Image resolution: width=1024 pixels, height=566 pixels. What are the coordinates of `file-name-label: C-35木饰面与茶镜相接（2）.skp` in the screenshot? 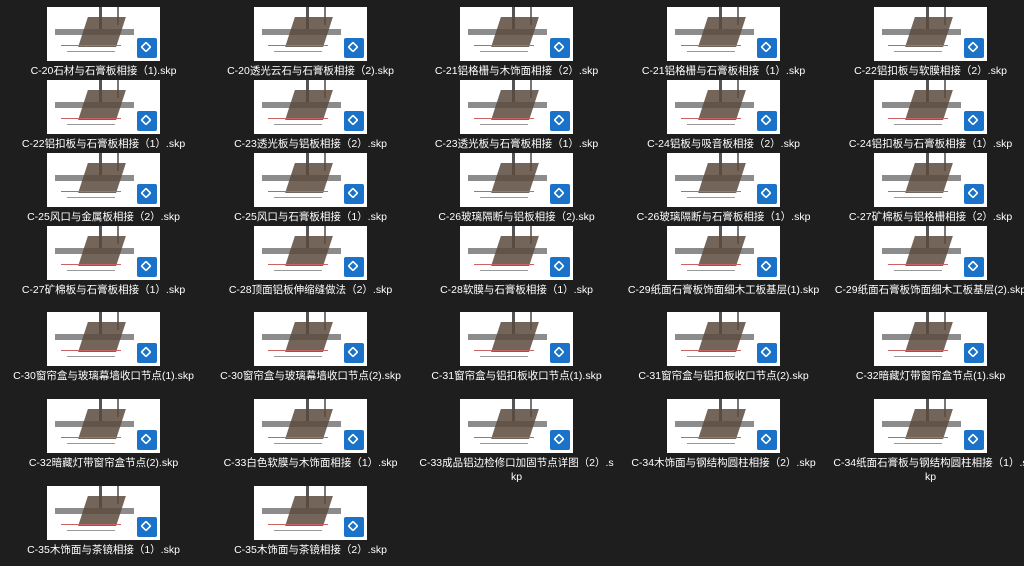 It's located at (310, 550).